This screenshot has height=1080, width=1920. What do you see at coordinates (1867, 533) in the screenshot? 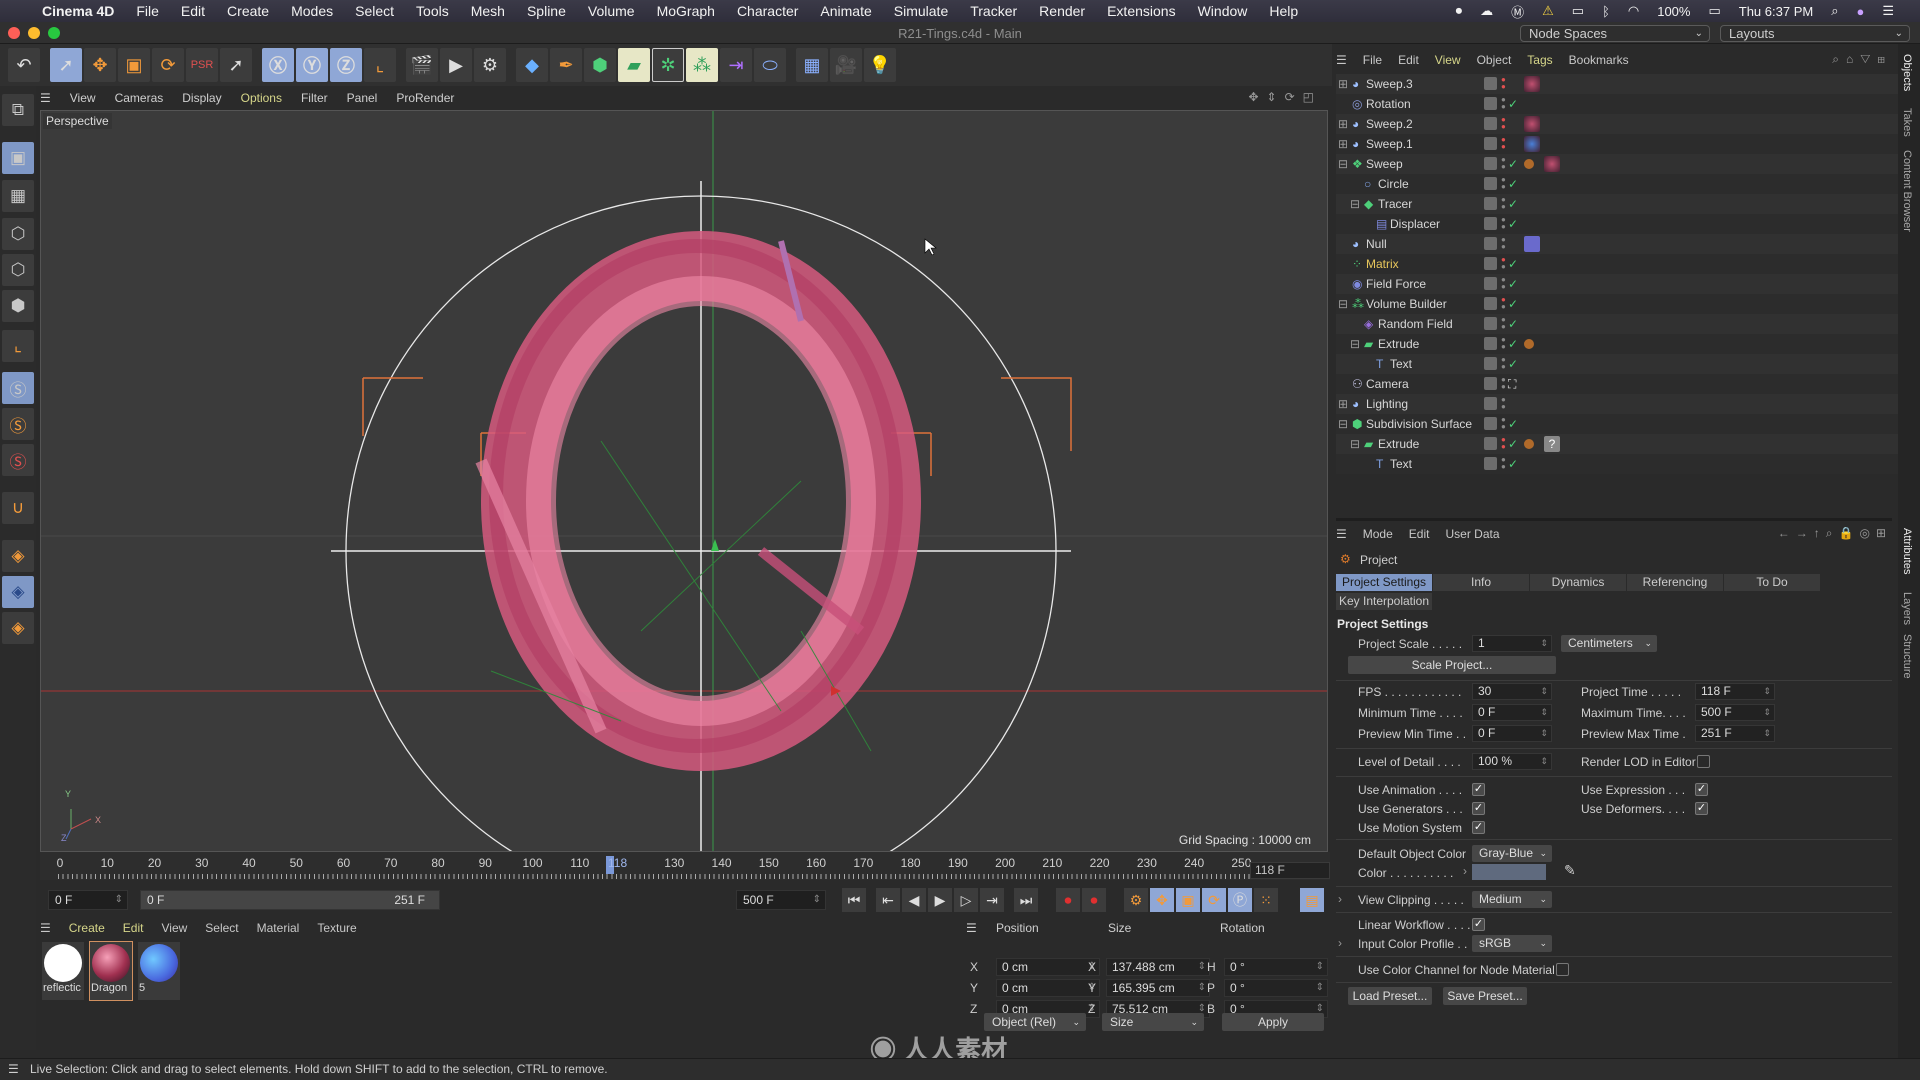
I see `target-icon: ◎` at bounding box center [1867, 533].